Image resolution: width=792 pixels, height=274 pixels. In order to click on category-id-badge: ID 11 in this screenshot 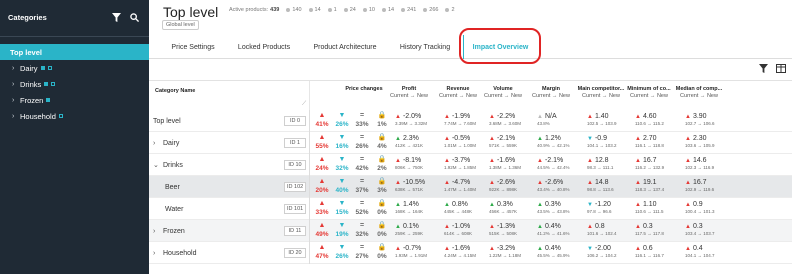, I will do `click(295, 231)`.